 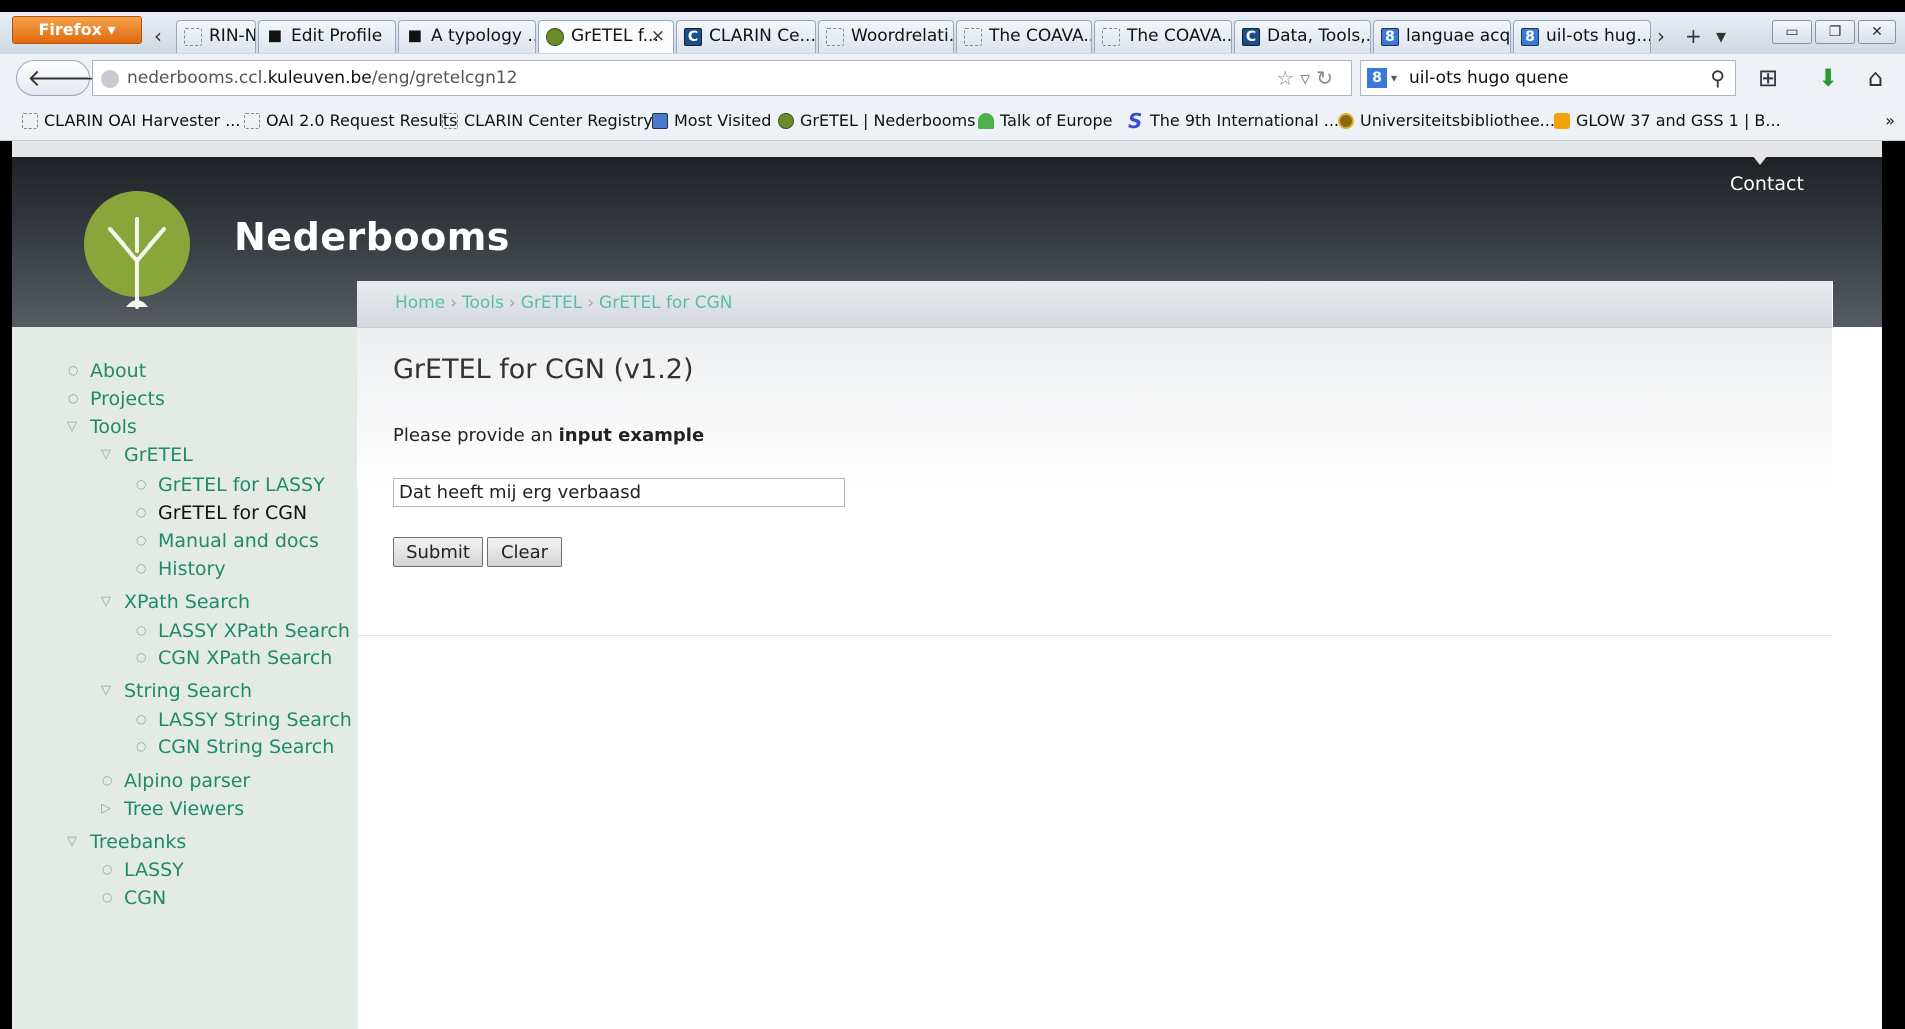 What do you see at coordinates (1835, 32) in the screenshot?
I see `restore-window-button: ❐` at bounding box center [1835, 32].